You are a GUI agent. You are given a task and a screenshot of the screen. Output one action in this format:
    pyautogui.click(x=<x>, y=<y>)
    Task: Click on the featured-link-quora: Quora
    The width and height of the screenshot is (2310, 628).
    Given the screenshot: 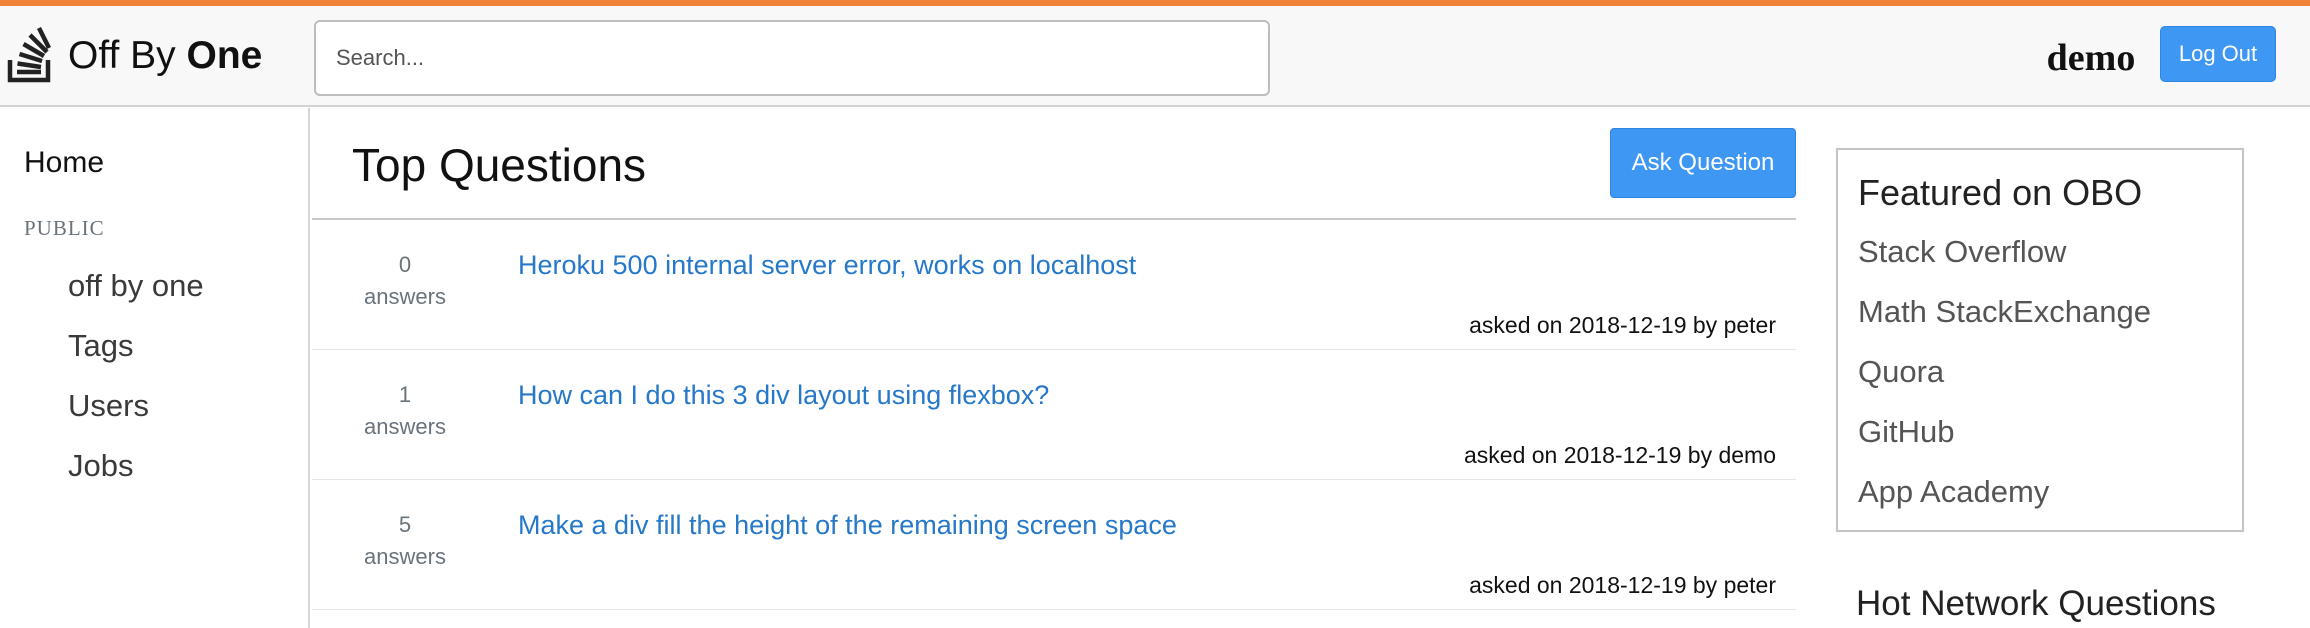 What is the action you would take?
    pyautogui.click(x=1901, y=372)
    